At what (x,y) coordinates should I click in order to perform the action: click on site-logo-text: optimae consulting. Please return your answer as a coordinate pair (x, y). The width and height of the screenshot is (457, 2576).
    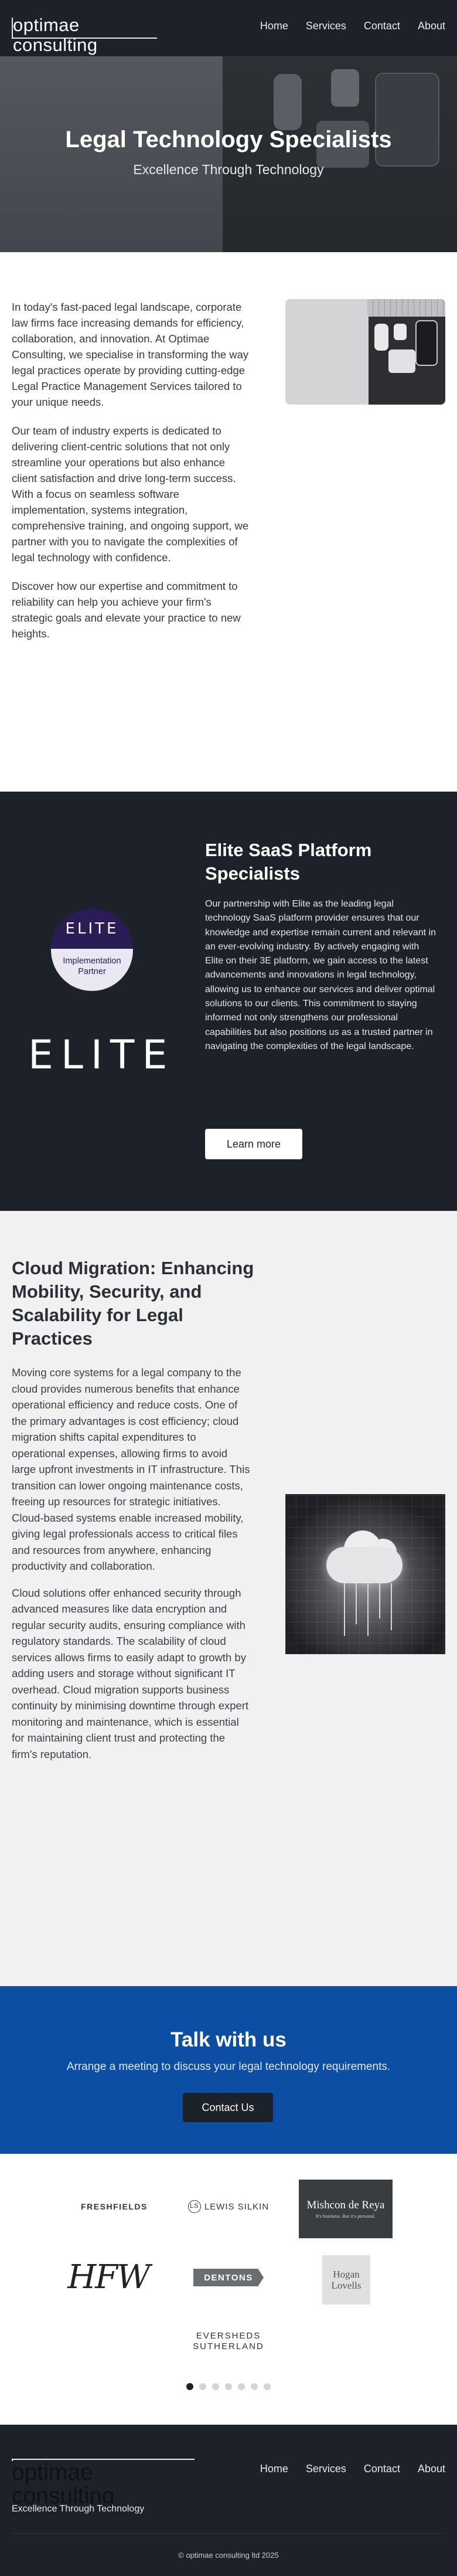
    Looking at the image, I should click on (55, 35).